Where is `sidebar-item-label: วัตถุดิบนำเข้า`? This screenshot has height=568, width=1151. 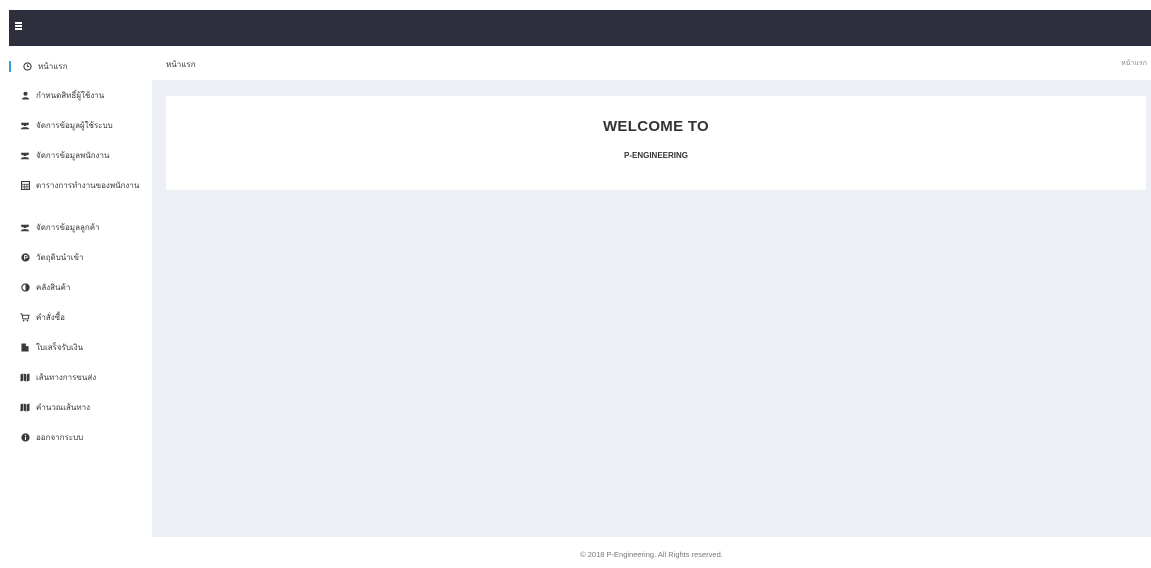
sidebar-item-label: วัตถุดิบนำเข้า is located at coordinates (60, 257).